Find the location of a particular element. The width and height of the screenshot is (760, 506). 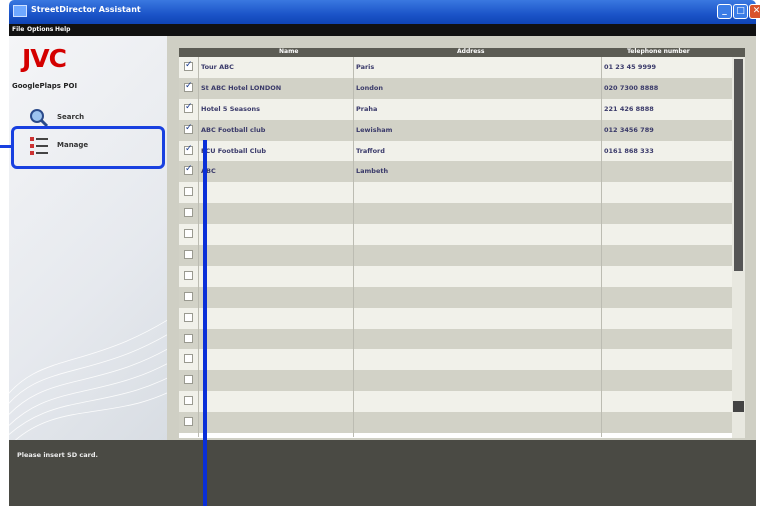

window-title: StreetDirector Assistant is located at coordinates (86, 9).